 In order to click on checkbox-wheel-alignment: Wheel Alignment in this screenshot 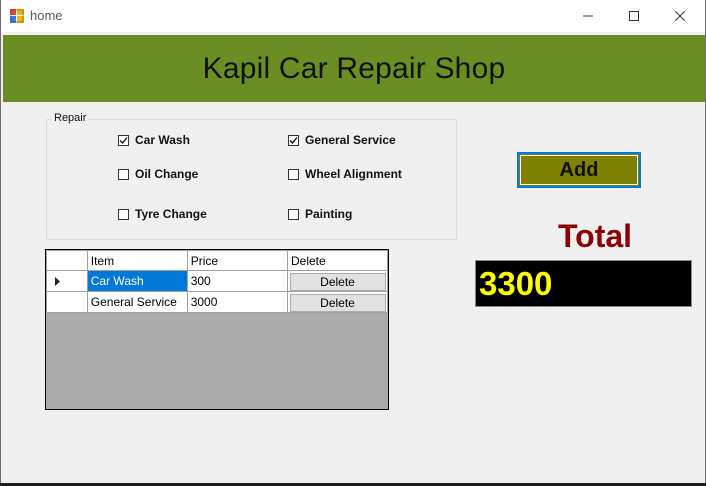, I will do `click(345, 174)`.